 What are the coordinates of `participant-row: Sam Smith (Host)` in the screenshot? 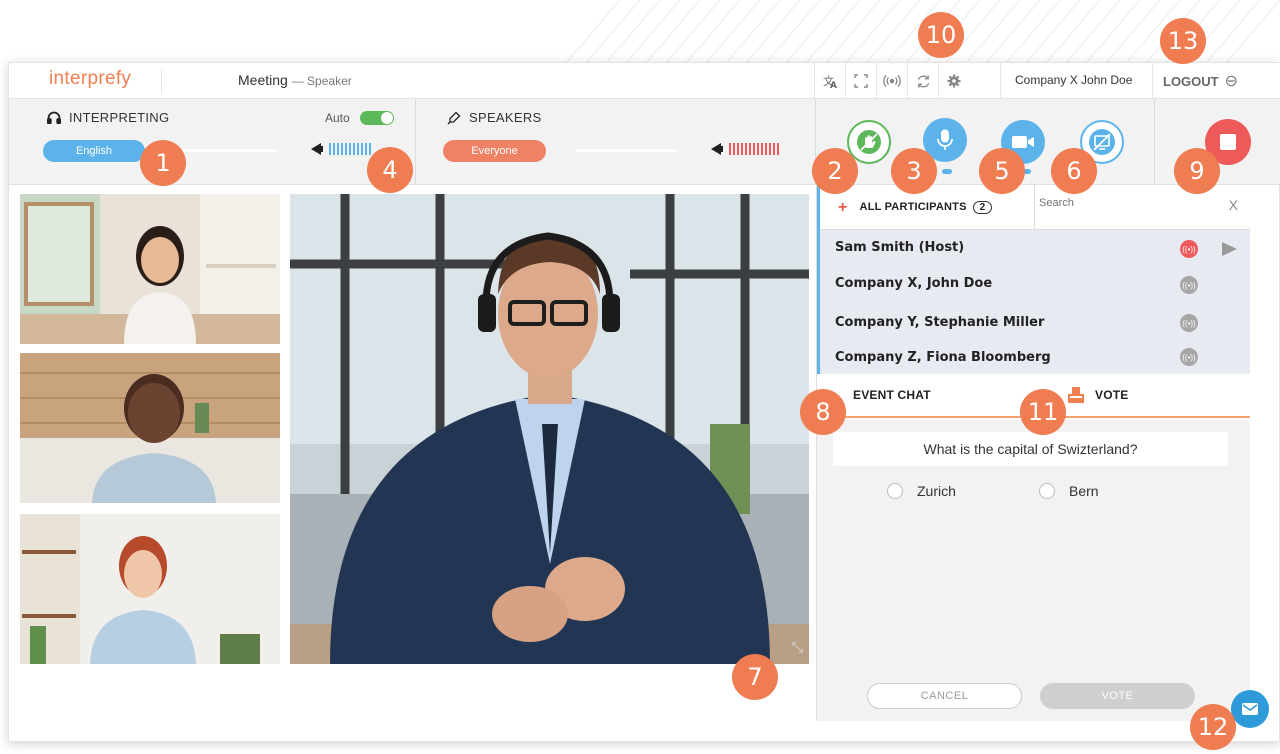 It's located at (899, 247).